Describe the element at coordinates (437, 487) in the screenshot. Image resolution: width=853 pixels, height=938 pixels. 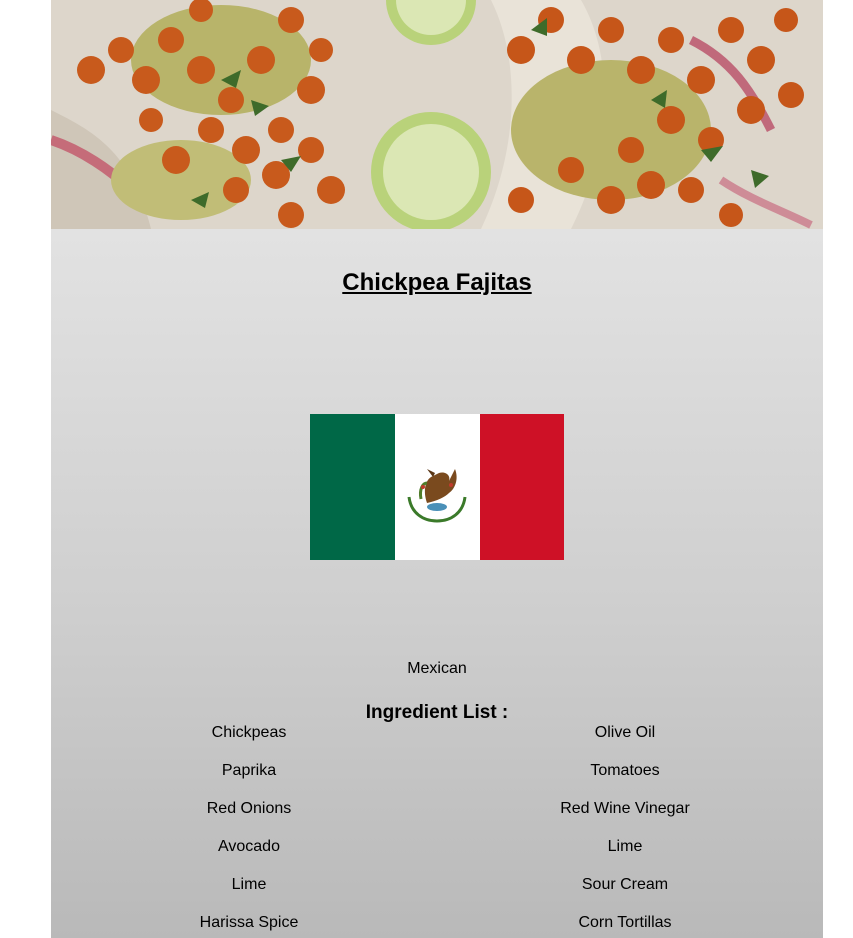
I see `mexico-flag-icon` at that location.